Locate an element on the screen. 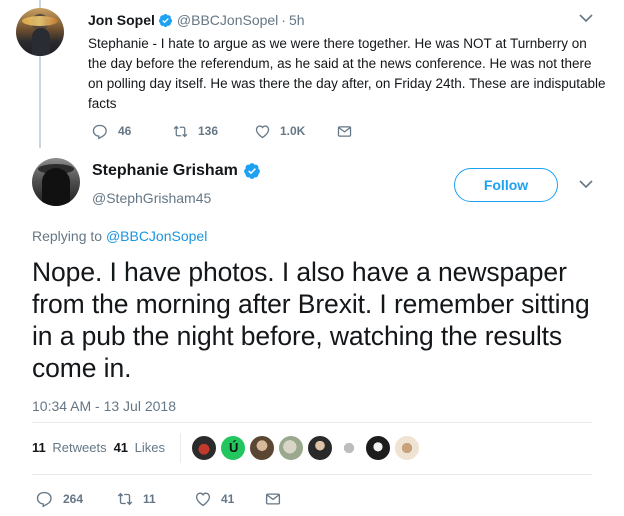 Image resolution: width=624 pixels, height=516 pixels. replying-to-mention: @BBCJonSopel is located at coordinates (156, 236).